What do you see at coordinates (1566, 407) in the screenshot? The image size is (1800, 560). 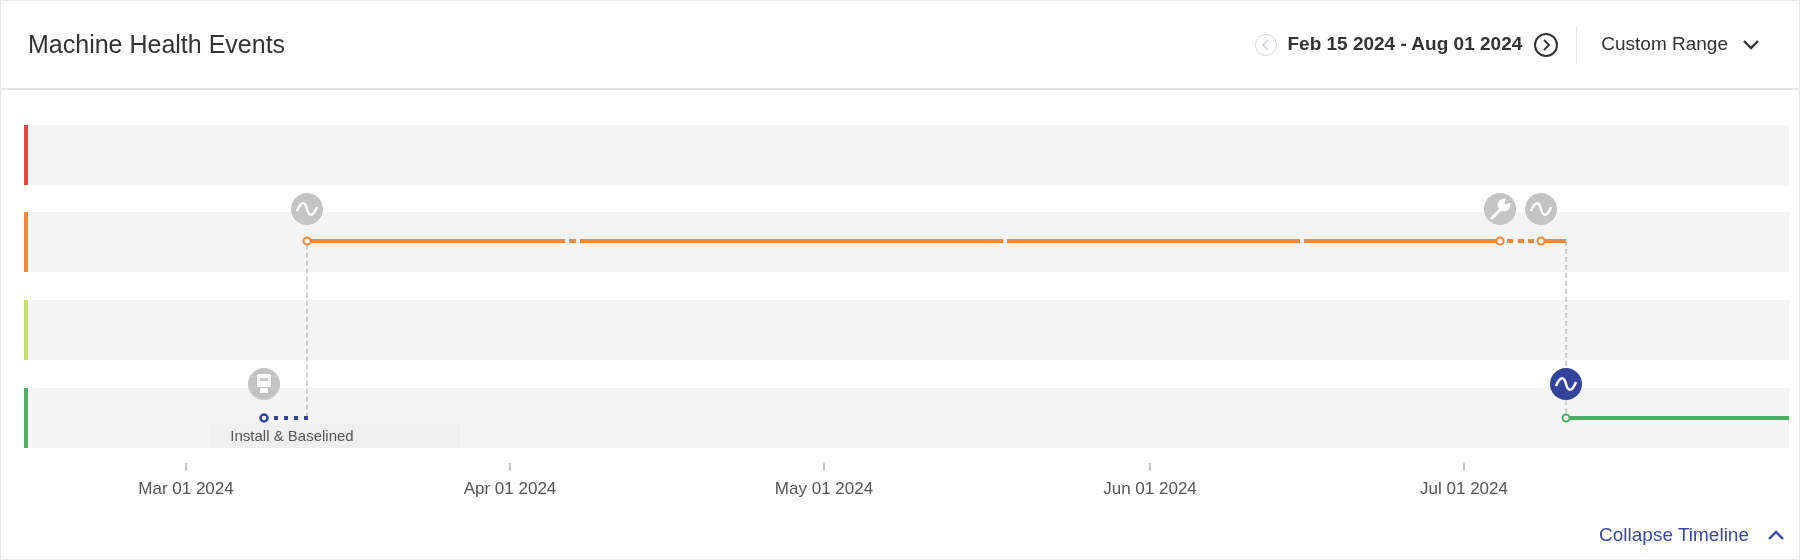 I see `connector-line` at bounding box center [1566, 407].